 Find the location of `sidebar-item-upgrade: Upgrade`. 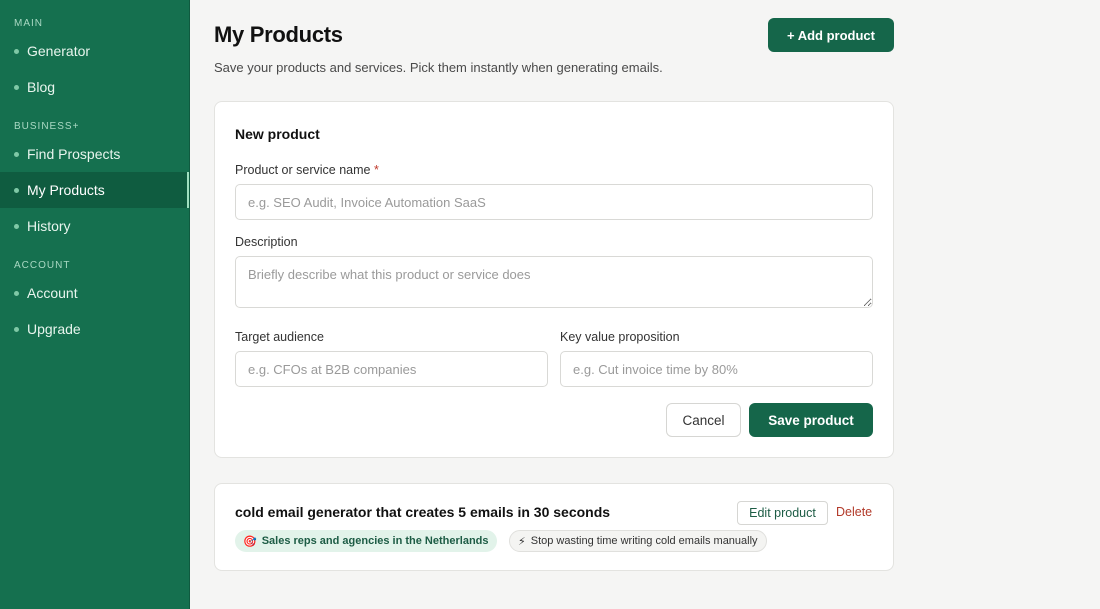

sidebar-item-upgrade: Upgrade is located at coordinates (94, 329).